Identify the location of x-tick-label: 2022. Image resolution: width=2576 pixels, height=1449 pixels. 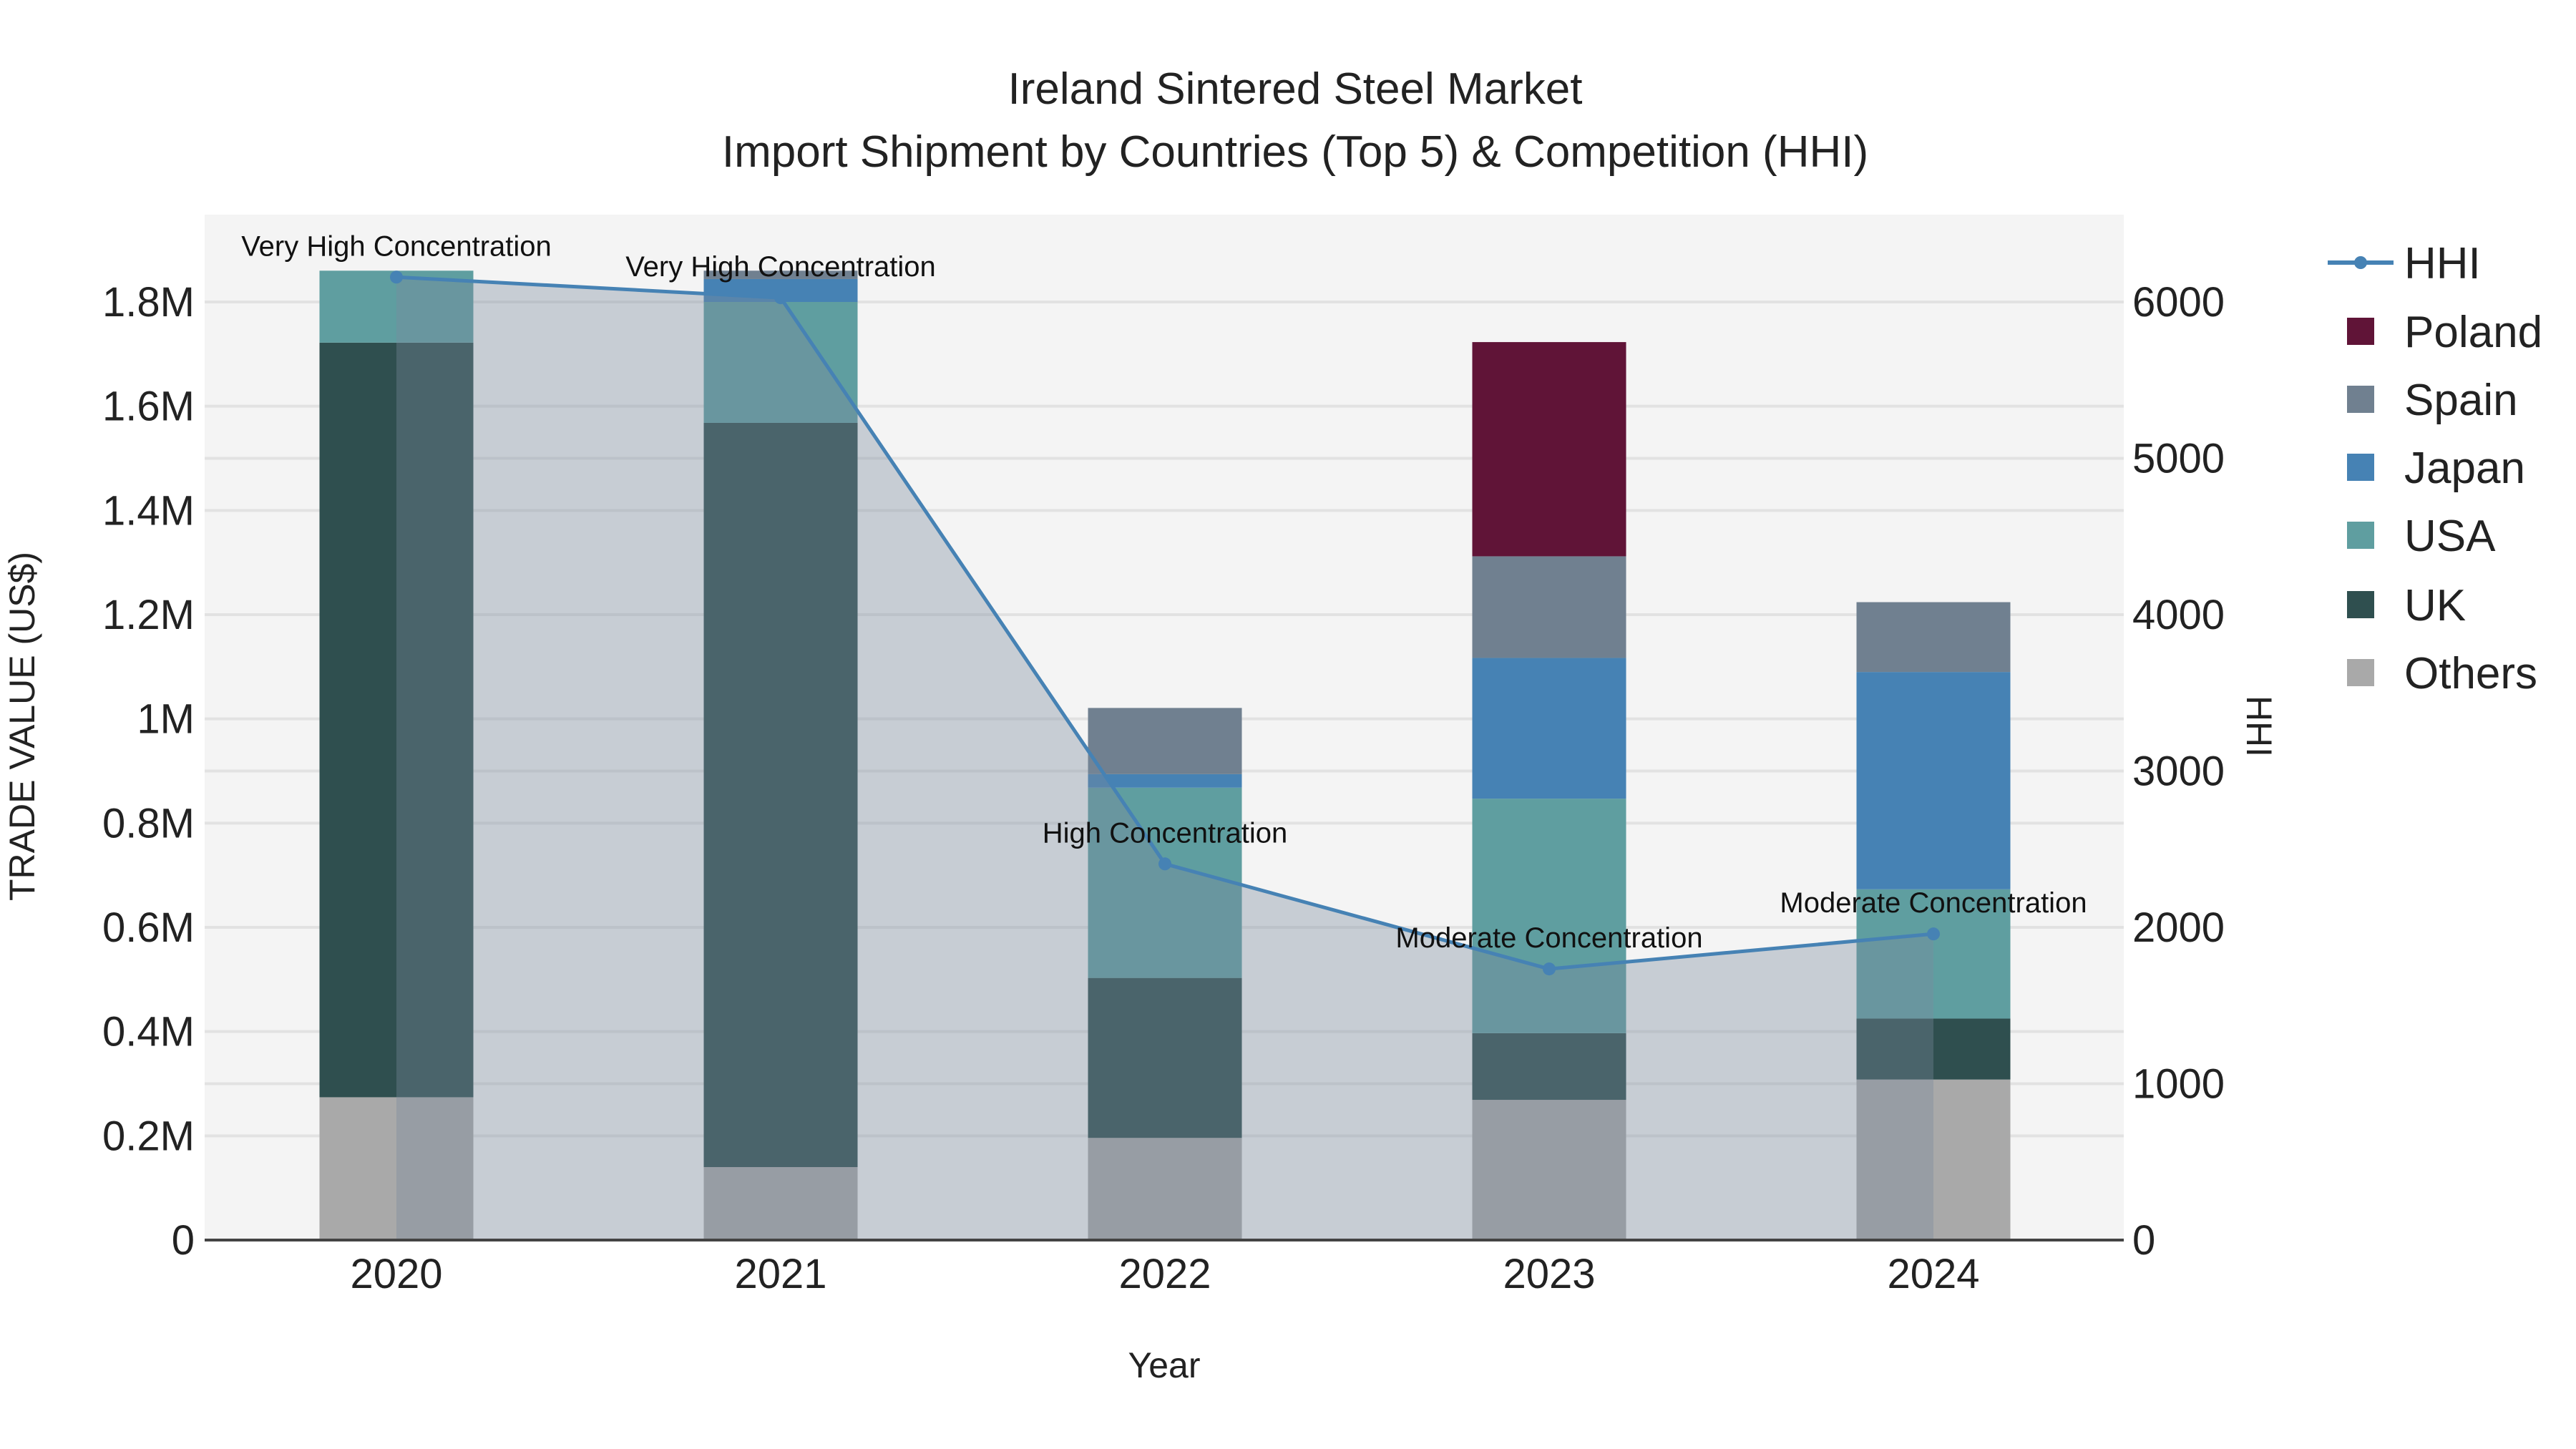
(1164, 1274).